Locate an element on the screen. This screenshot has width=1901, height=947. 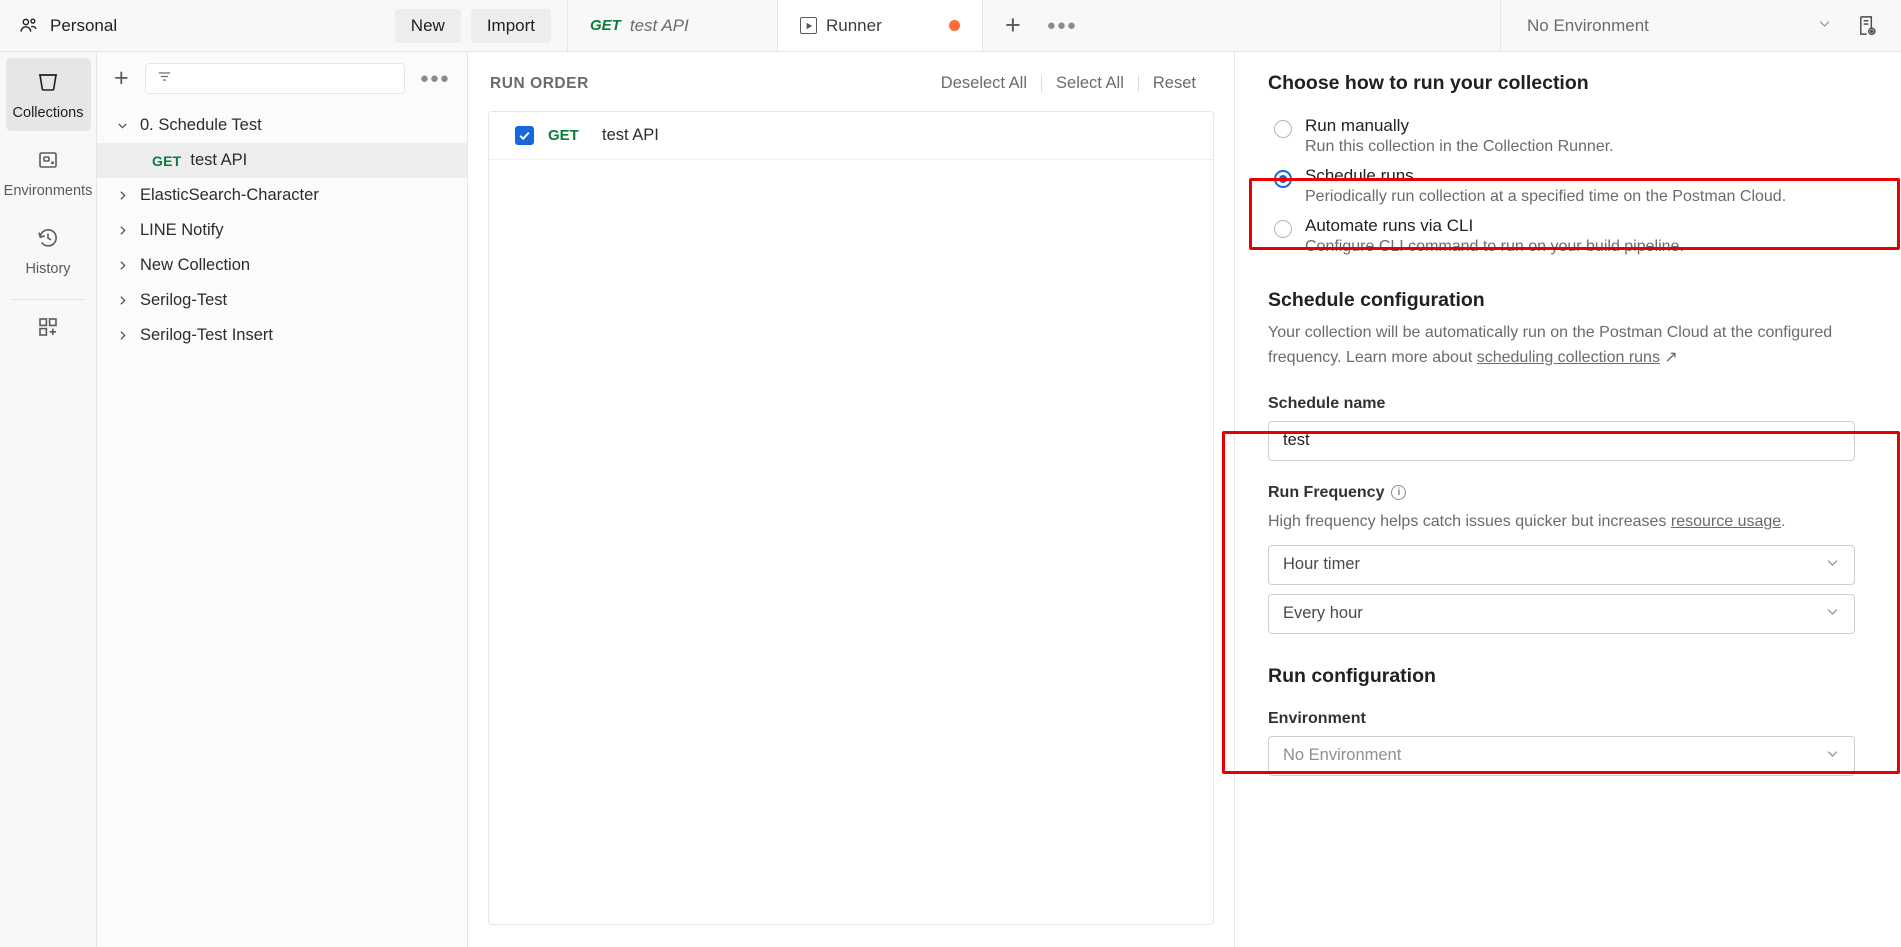
tree-item-label: ElasticSearch-Character is located at coordinates (229, 195).